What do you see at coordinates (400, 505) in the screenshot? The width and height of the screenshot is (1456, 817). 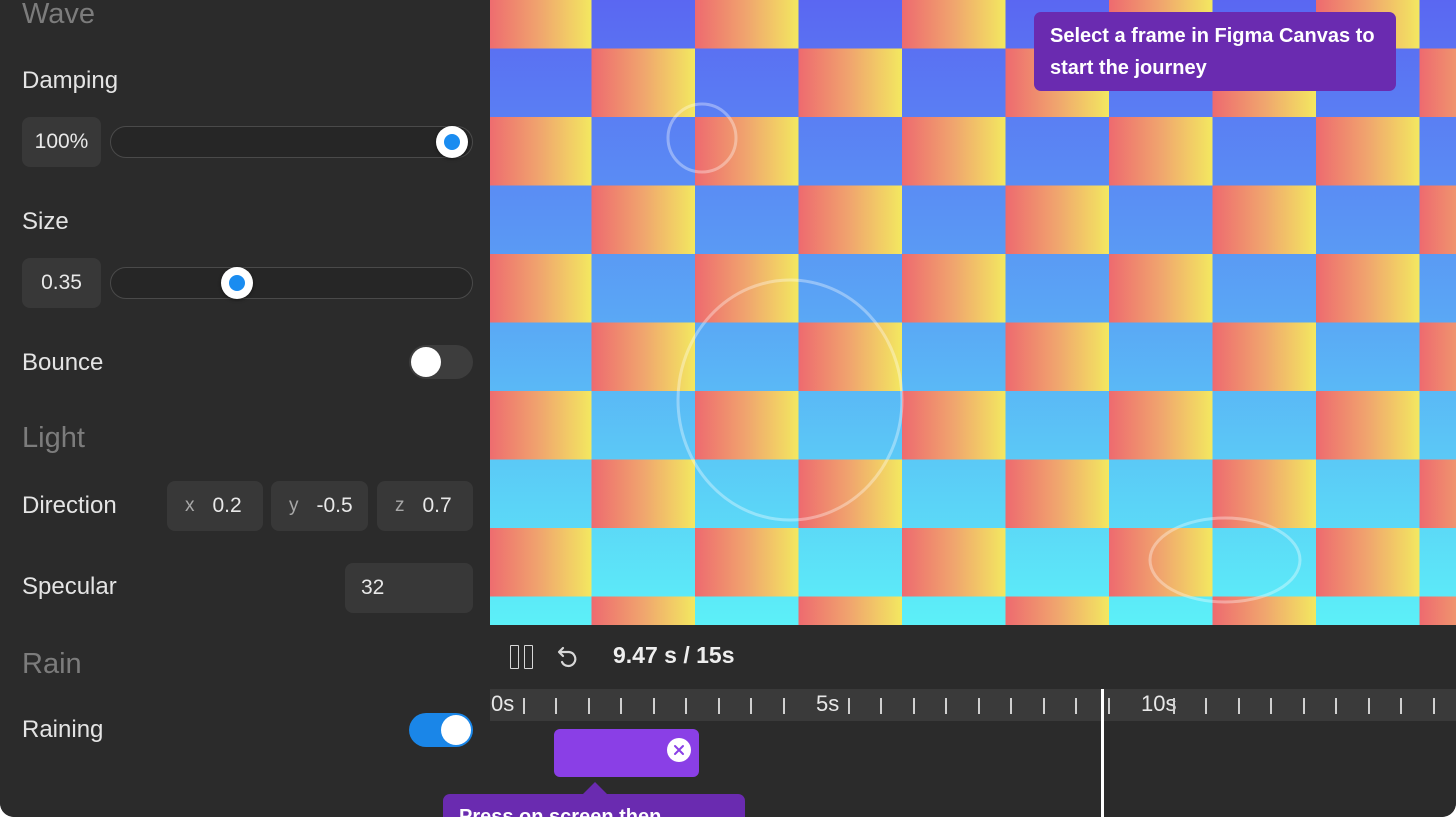 I see `z-axis-label: z` at bounding box center [400, 505].